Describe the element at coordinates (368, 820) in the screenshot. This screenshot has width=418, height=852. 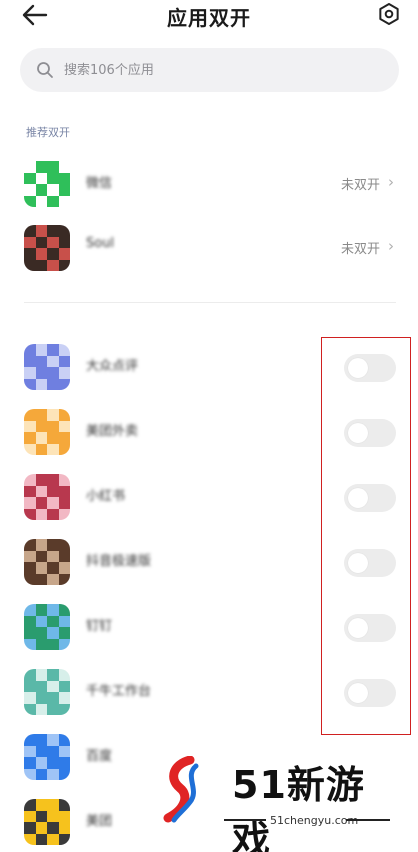
I see `watermark-line-right` at that location.